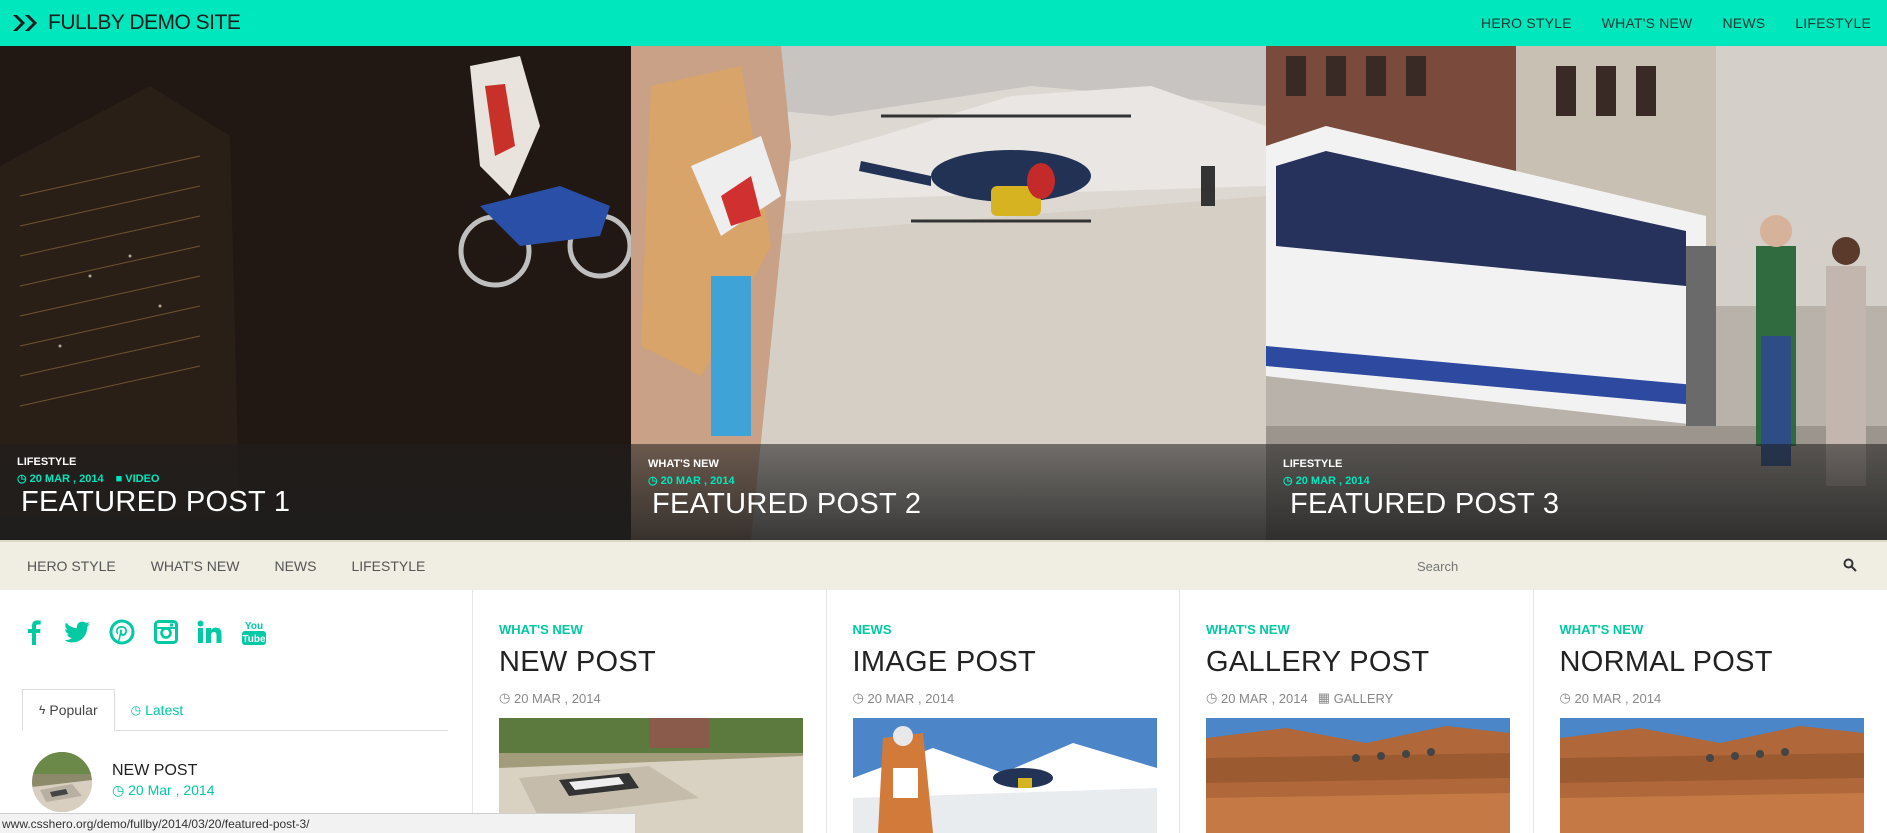 Image resolution: width=1887 pixels, height=833 pixels. Describe the element at coordinates (683, 464) in the screenshot. I see `featured-category: WHAT'S NEW` at that location.